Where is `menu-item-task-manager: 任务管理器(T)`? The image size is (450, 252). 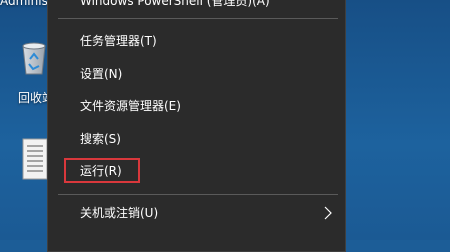 menu-item-task-manager: 任务管理器(T) is located at coordinates (196, 41).